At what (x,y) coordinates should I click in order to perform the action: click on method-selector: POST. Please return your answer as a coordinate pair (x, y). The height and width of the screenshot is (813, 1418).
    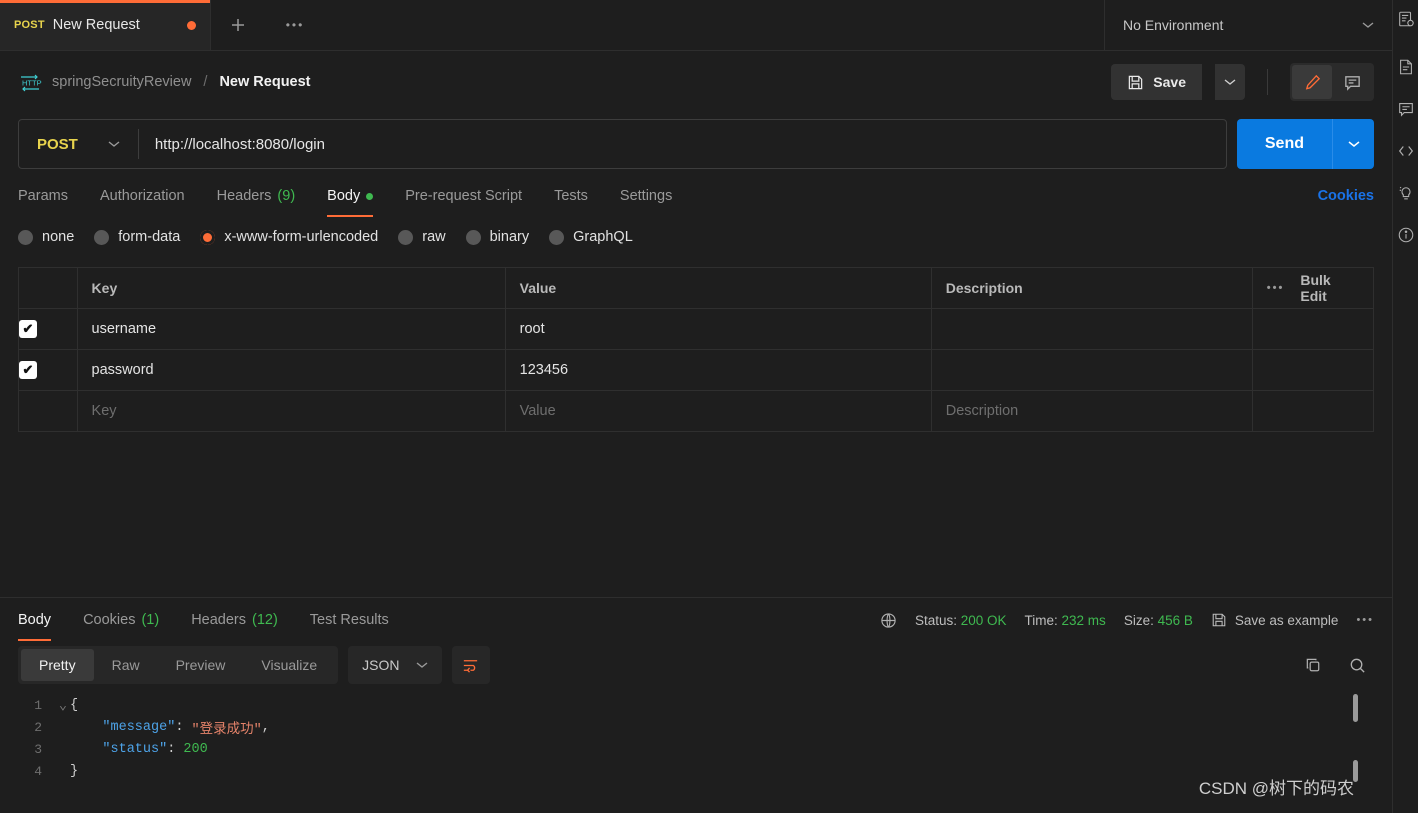
    Looking at the image, I should click on (78, 144).